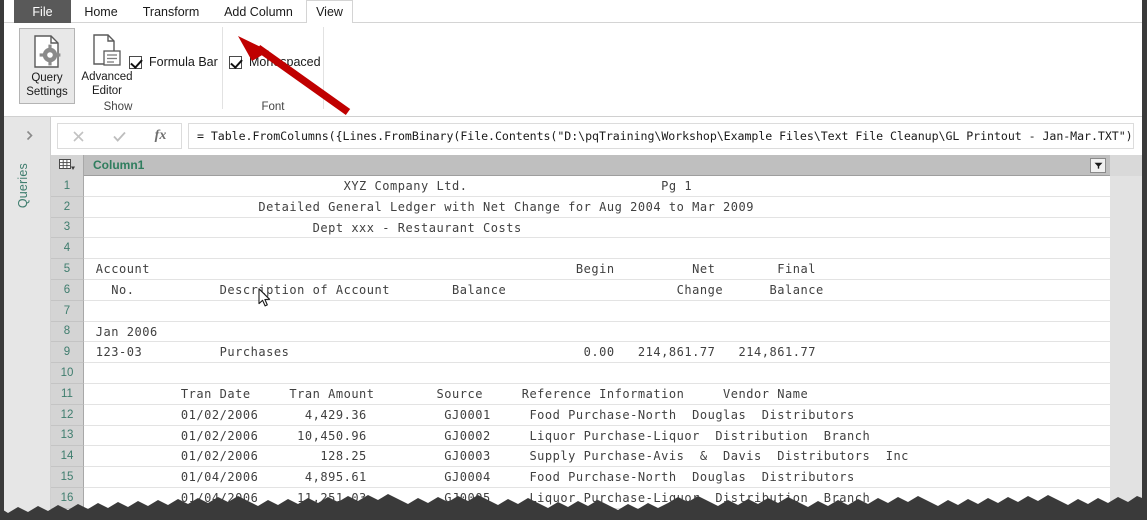  I want to click on row-number: 13, so click(67, 436).